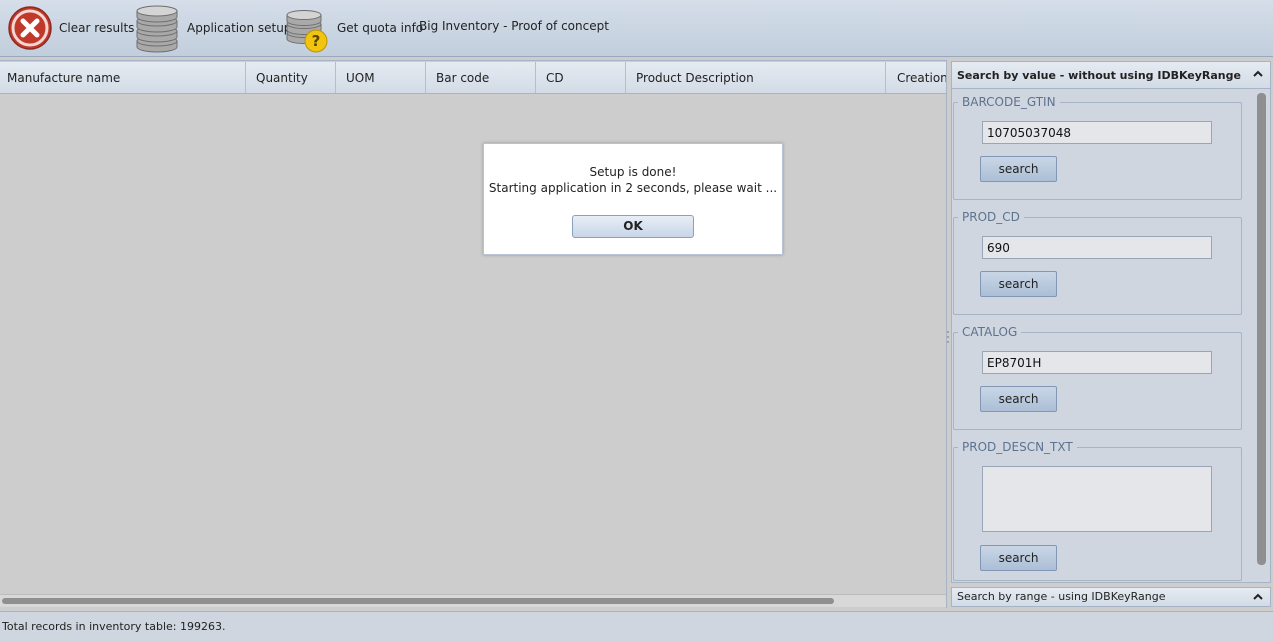 The width and height of the screenshot is (1273, 641). What do you see at coordinates (1018, 558) in the screenshot?
I see `prod-descn-txt-search-button: search` at bounding box center [1018, 558].